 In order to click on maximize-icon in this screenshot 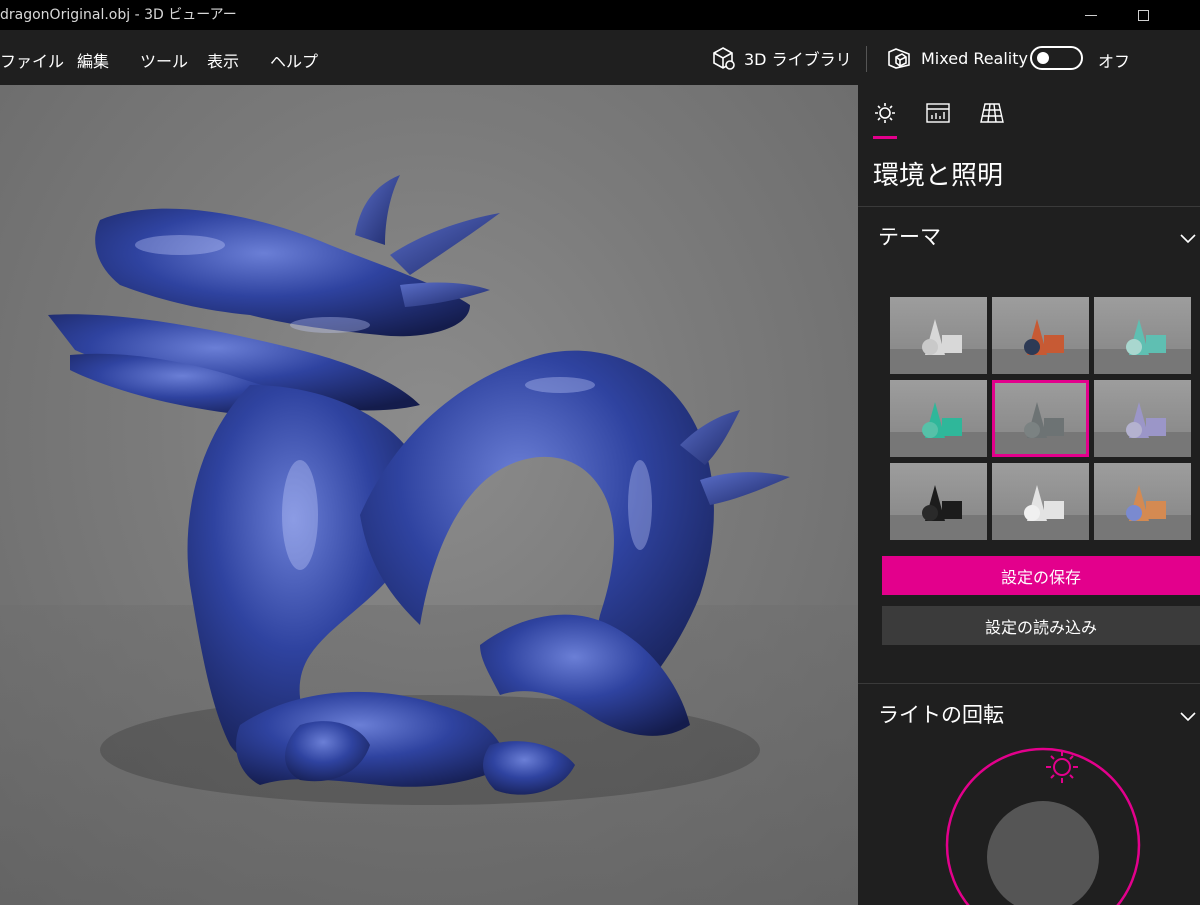, I will do `click(1143, 15)`.